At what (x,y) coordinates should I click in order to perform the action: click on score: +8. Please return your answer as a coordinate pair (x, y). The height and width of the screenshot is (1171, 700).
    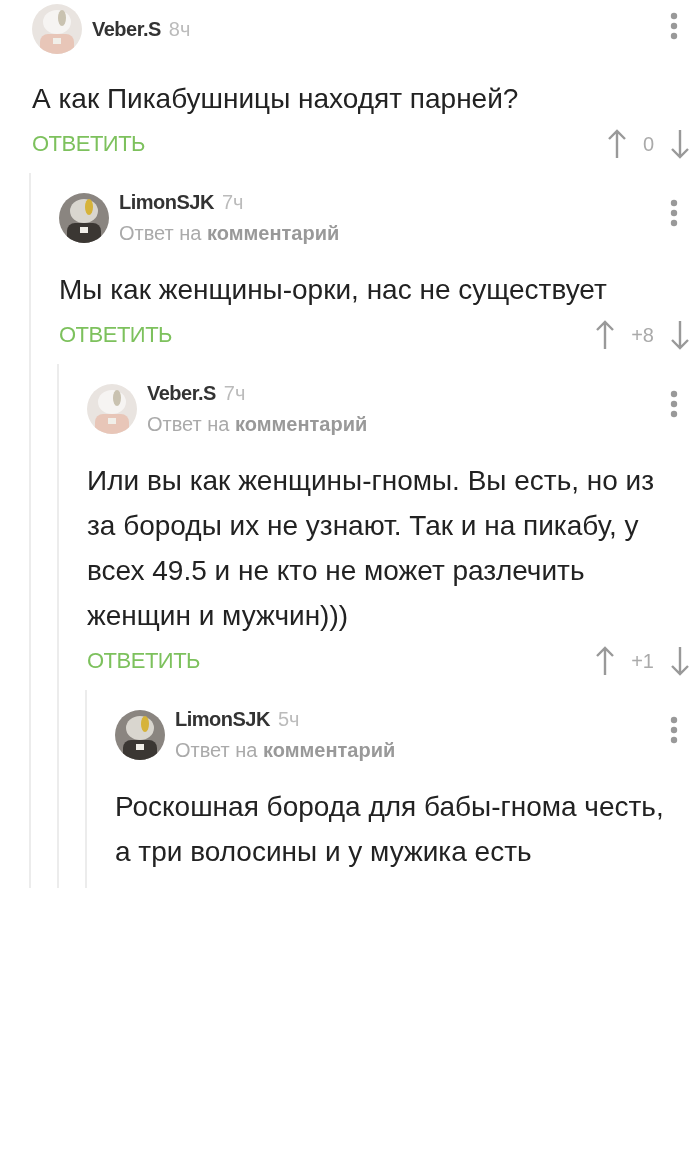
    Looking at the image, I should click on (642, 335).